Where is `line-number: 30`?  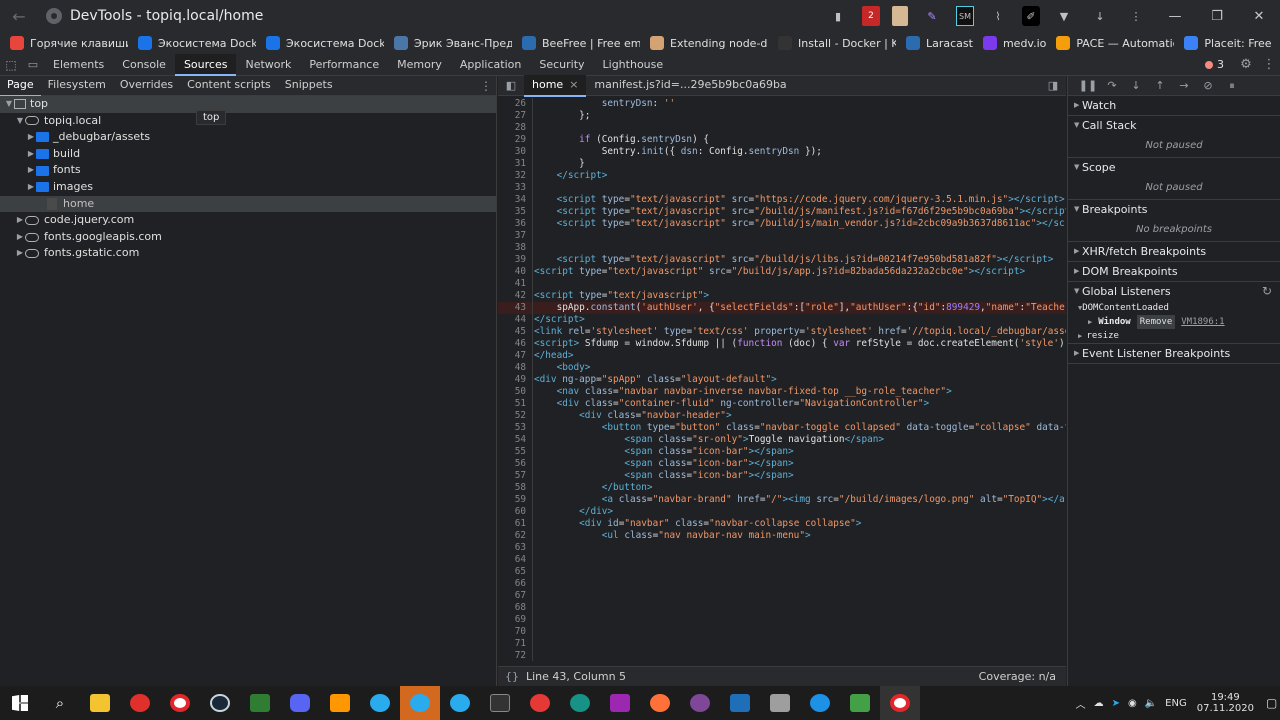
line-number: 30 is located at coordinates (514, 152).